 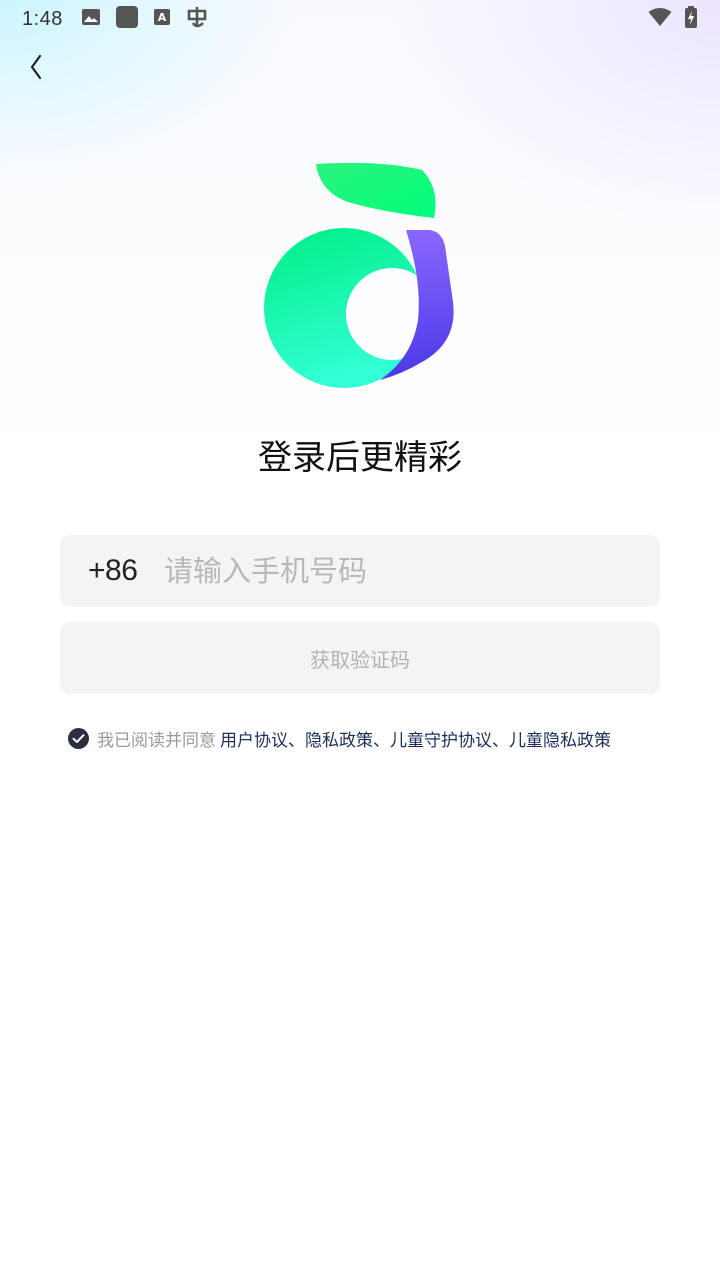 What do you see at coordinates (127, 19) in the screenshot?
I see `app-square-icon` at bounding box center [127, 19].